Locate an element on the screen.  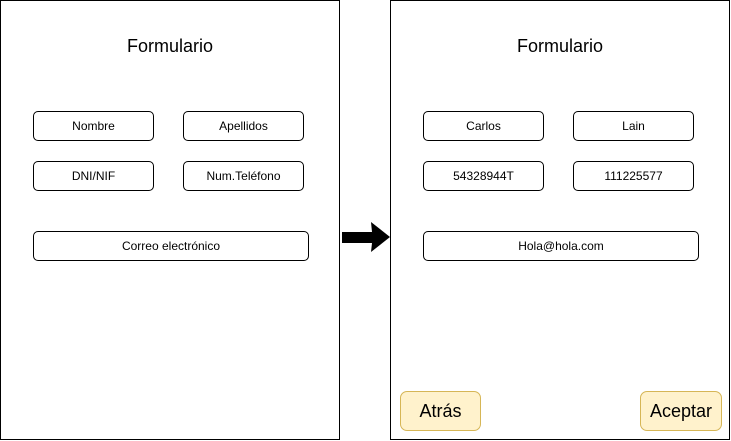
phone-field: Num.Teléfono is located at coordinates (243, 176).